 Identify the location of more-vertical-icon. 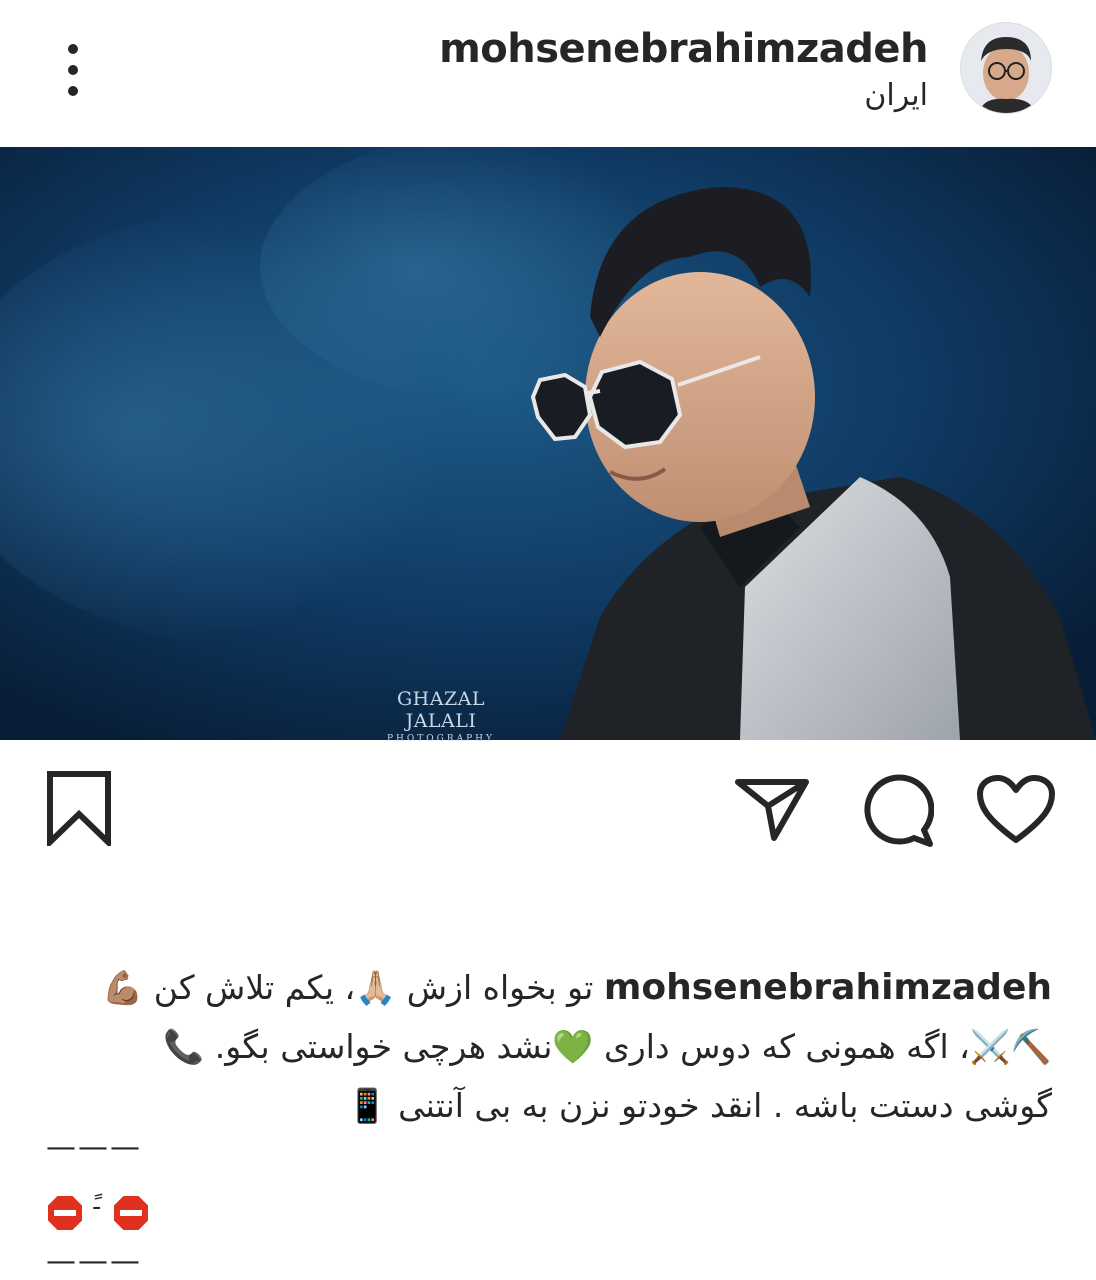
(73, 70).